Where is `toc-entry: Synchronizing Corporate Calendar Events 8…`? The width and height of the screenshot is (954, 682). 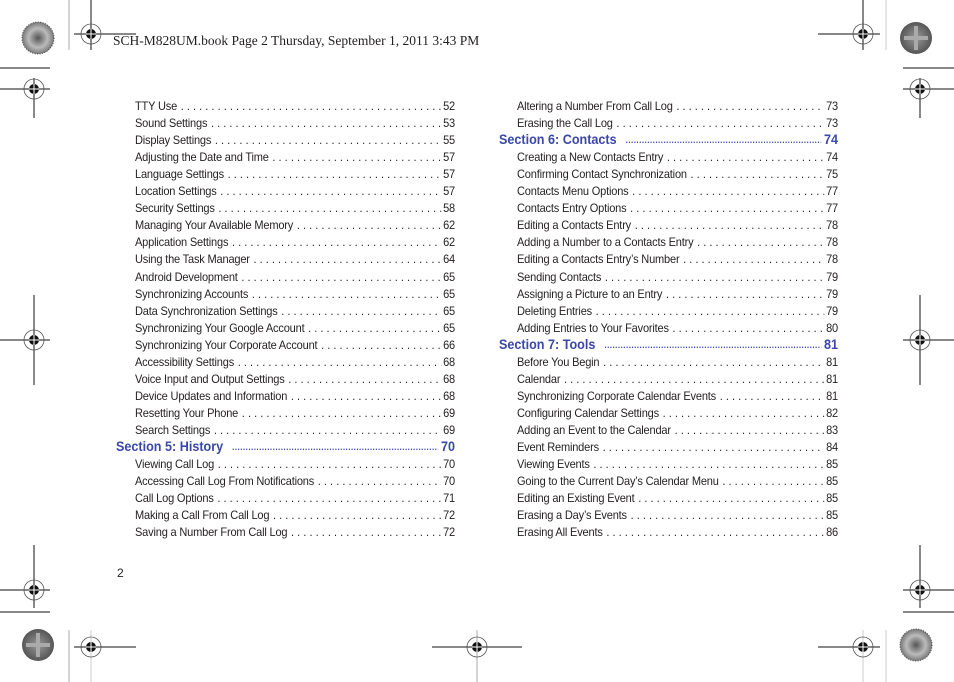
toc-entry: Synchronizing Corporate Calendar Events 8… is located at coordinates (677, 394).